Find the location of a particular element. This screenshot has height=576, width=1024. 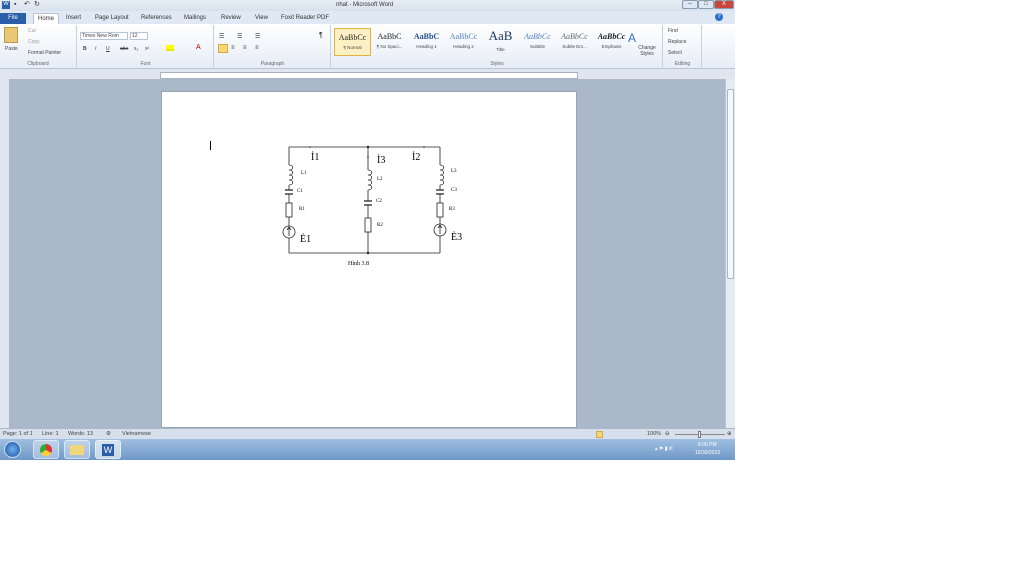

inductor-l1 is located at coordinates (291, 175).